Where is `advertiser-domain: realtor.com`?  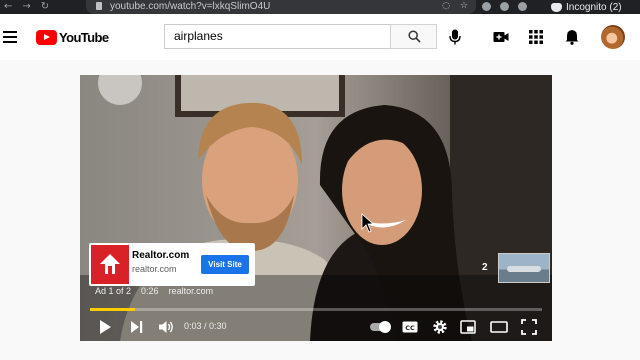 advertiser-domain: realtor.com is located at coordinates (154, 269).